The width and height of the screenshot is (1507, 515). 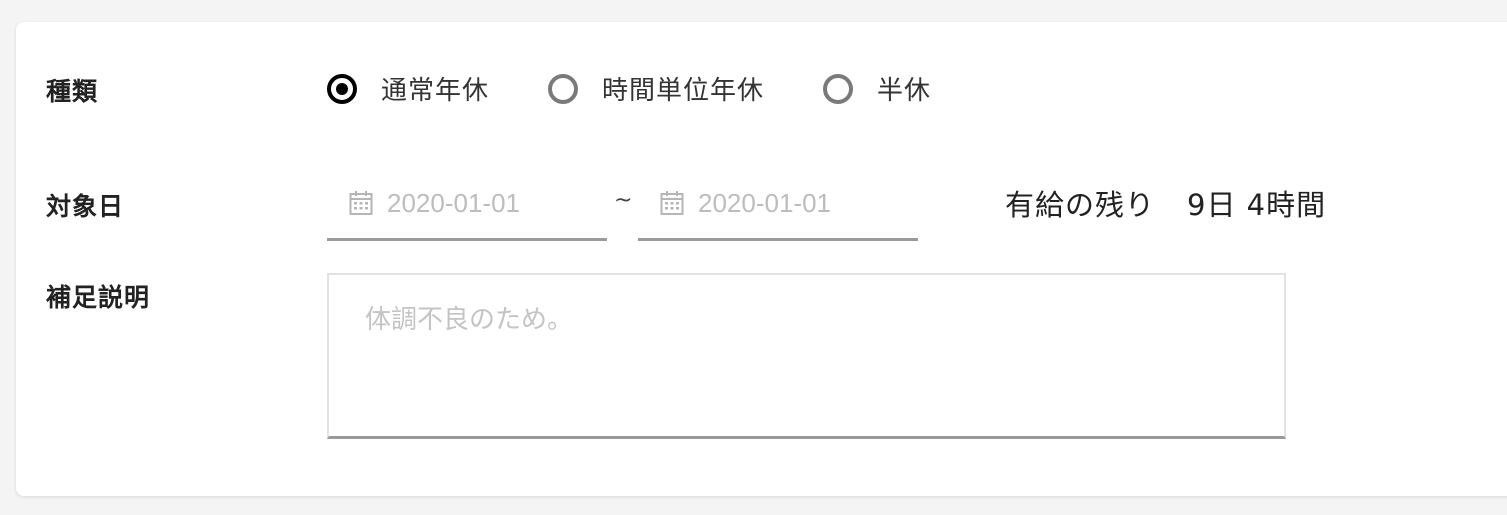 I want to click on date-from-input, so click(x=492, y=203).